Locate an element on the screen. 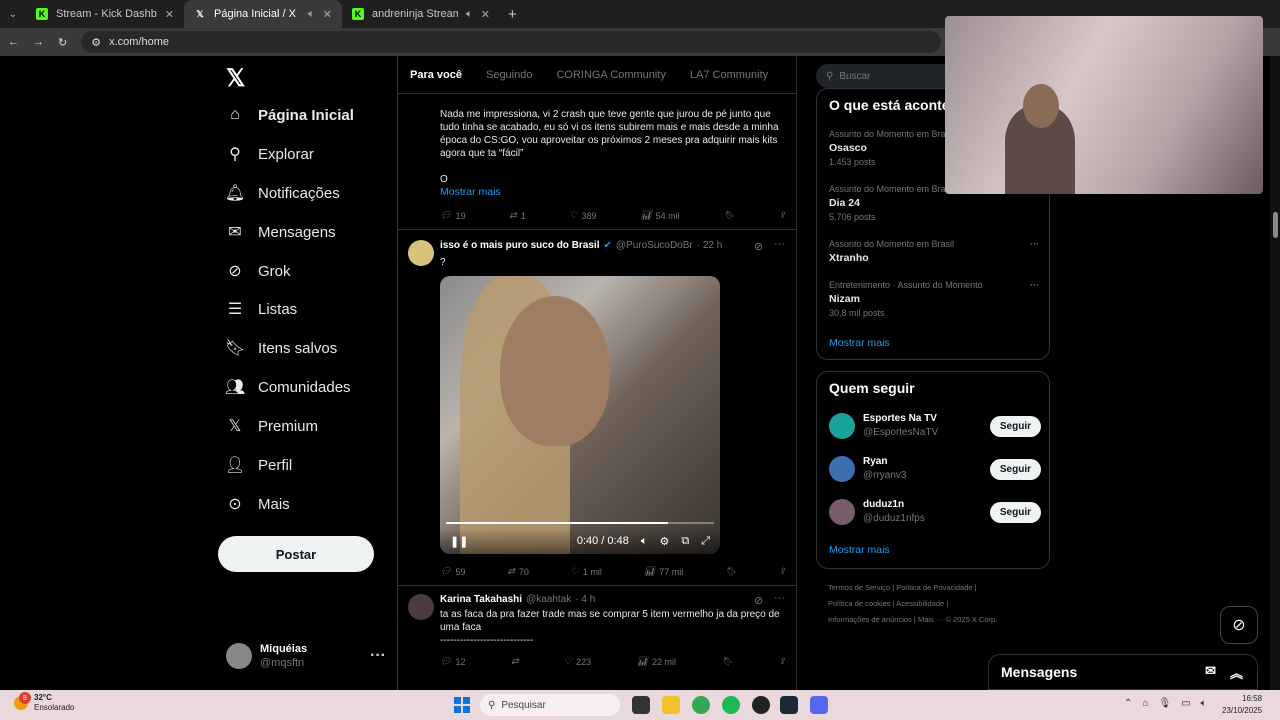 The width and height of the screenshot is (1280, 720). sidebar-item-messages: ✉ Mensagens is located at coordinates (280, 232).